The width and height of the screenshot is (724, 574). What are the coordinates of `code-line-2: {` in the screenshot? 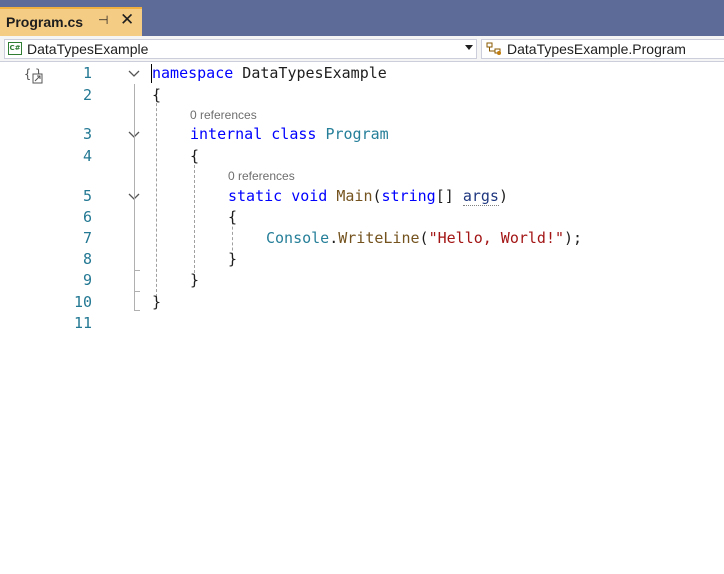 It's located at (156, 95).